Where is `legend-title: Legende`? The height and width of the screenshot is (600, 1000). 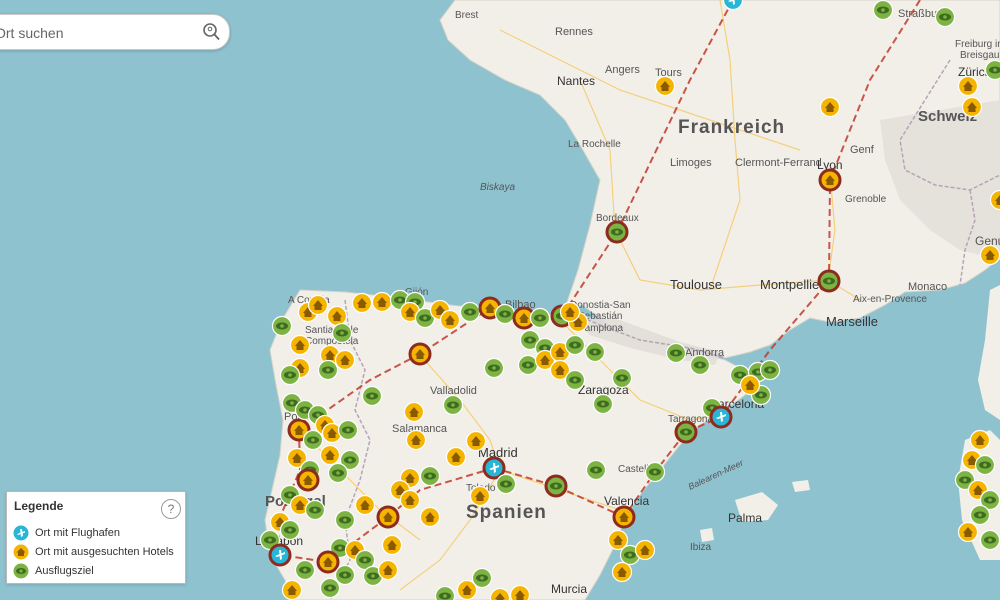
legend-title: Legende is located at coordinates (39, 506).